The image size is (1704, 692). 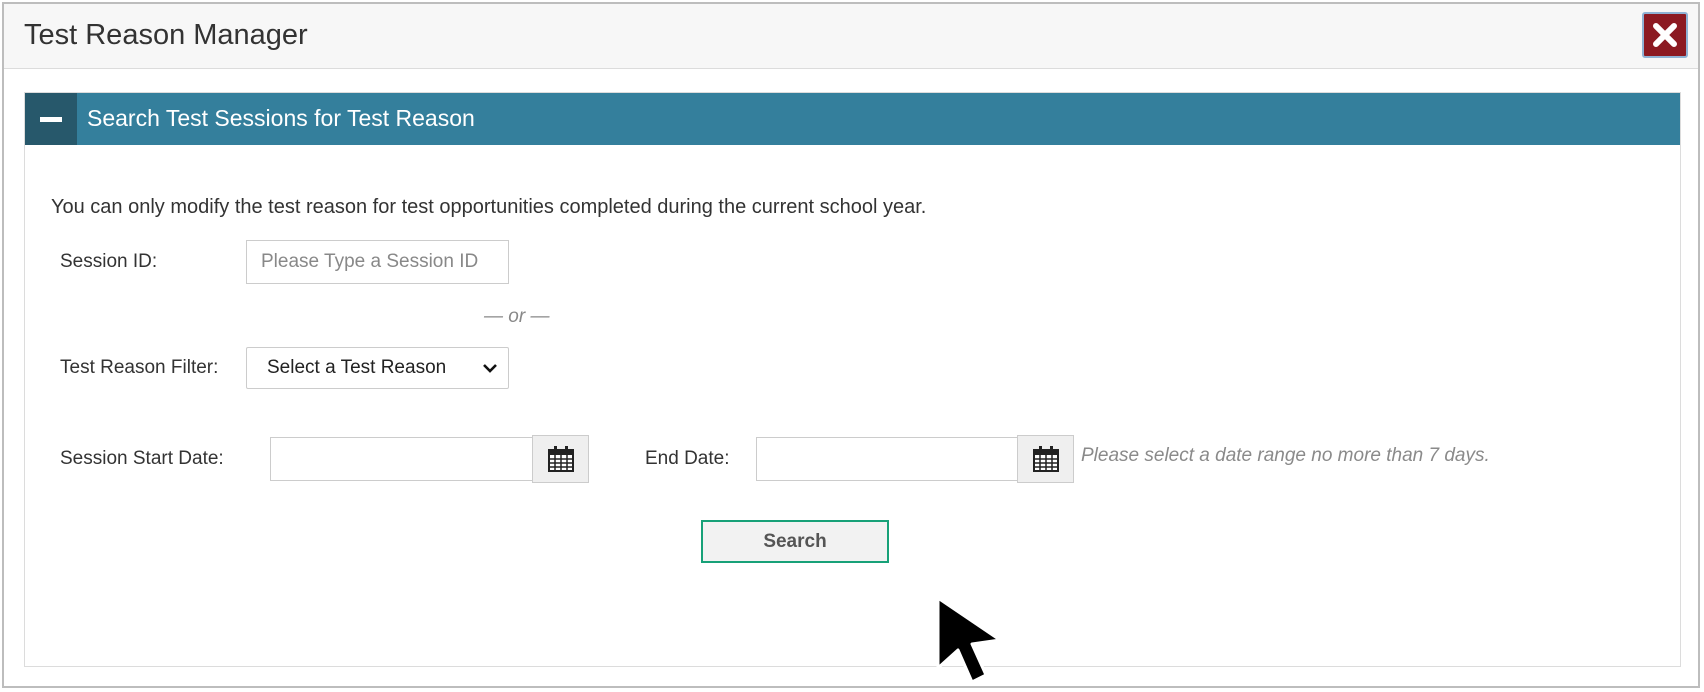 I want to click on start-date-input, so click(x=401, y=459).